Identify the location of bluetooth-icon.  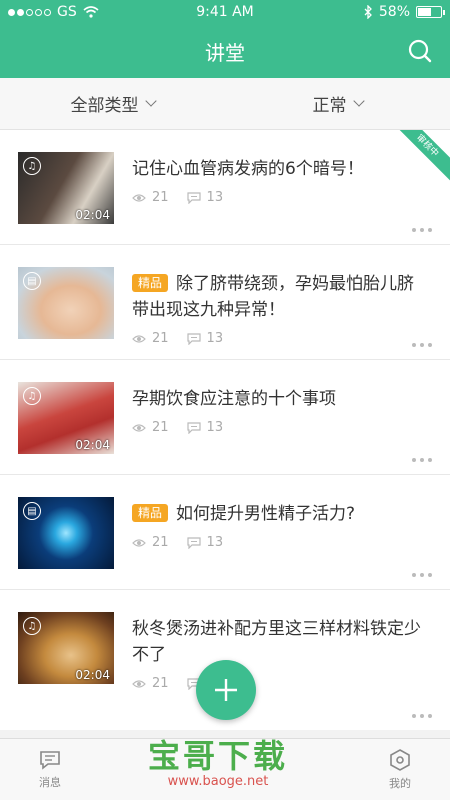
(368, 12).